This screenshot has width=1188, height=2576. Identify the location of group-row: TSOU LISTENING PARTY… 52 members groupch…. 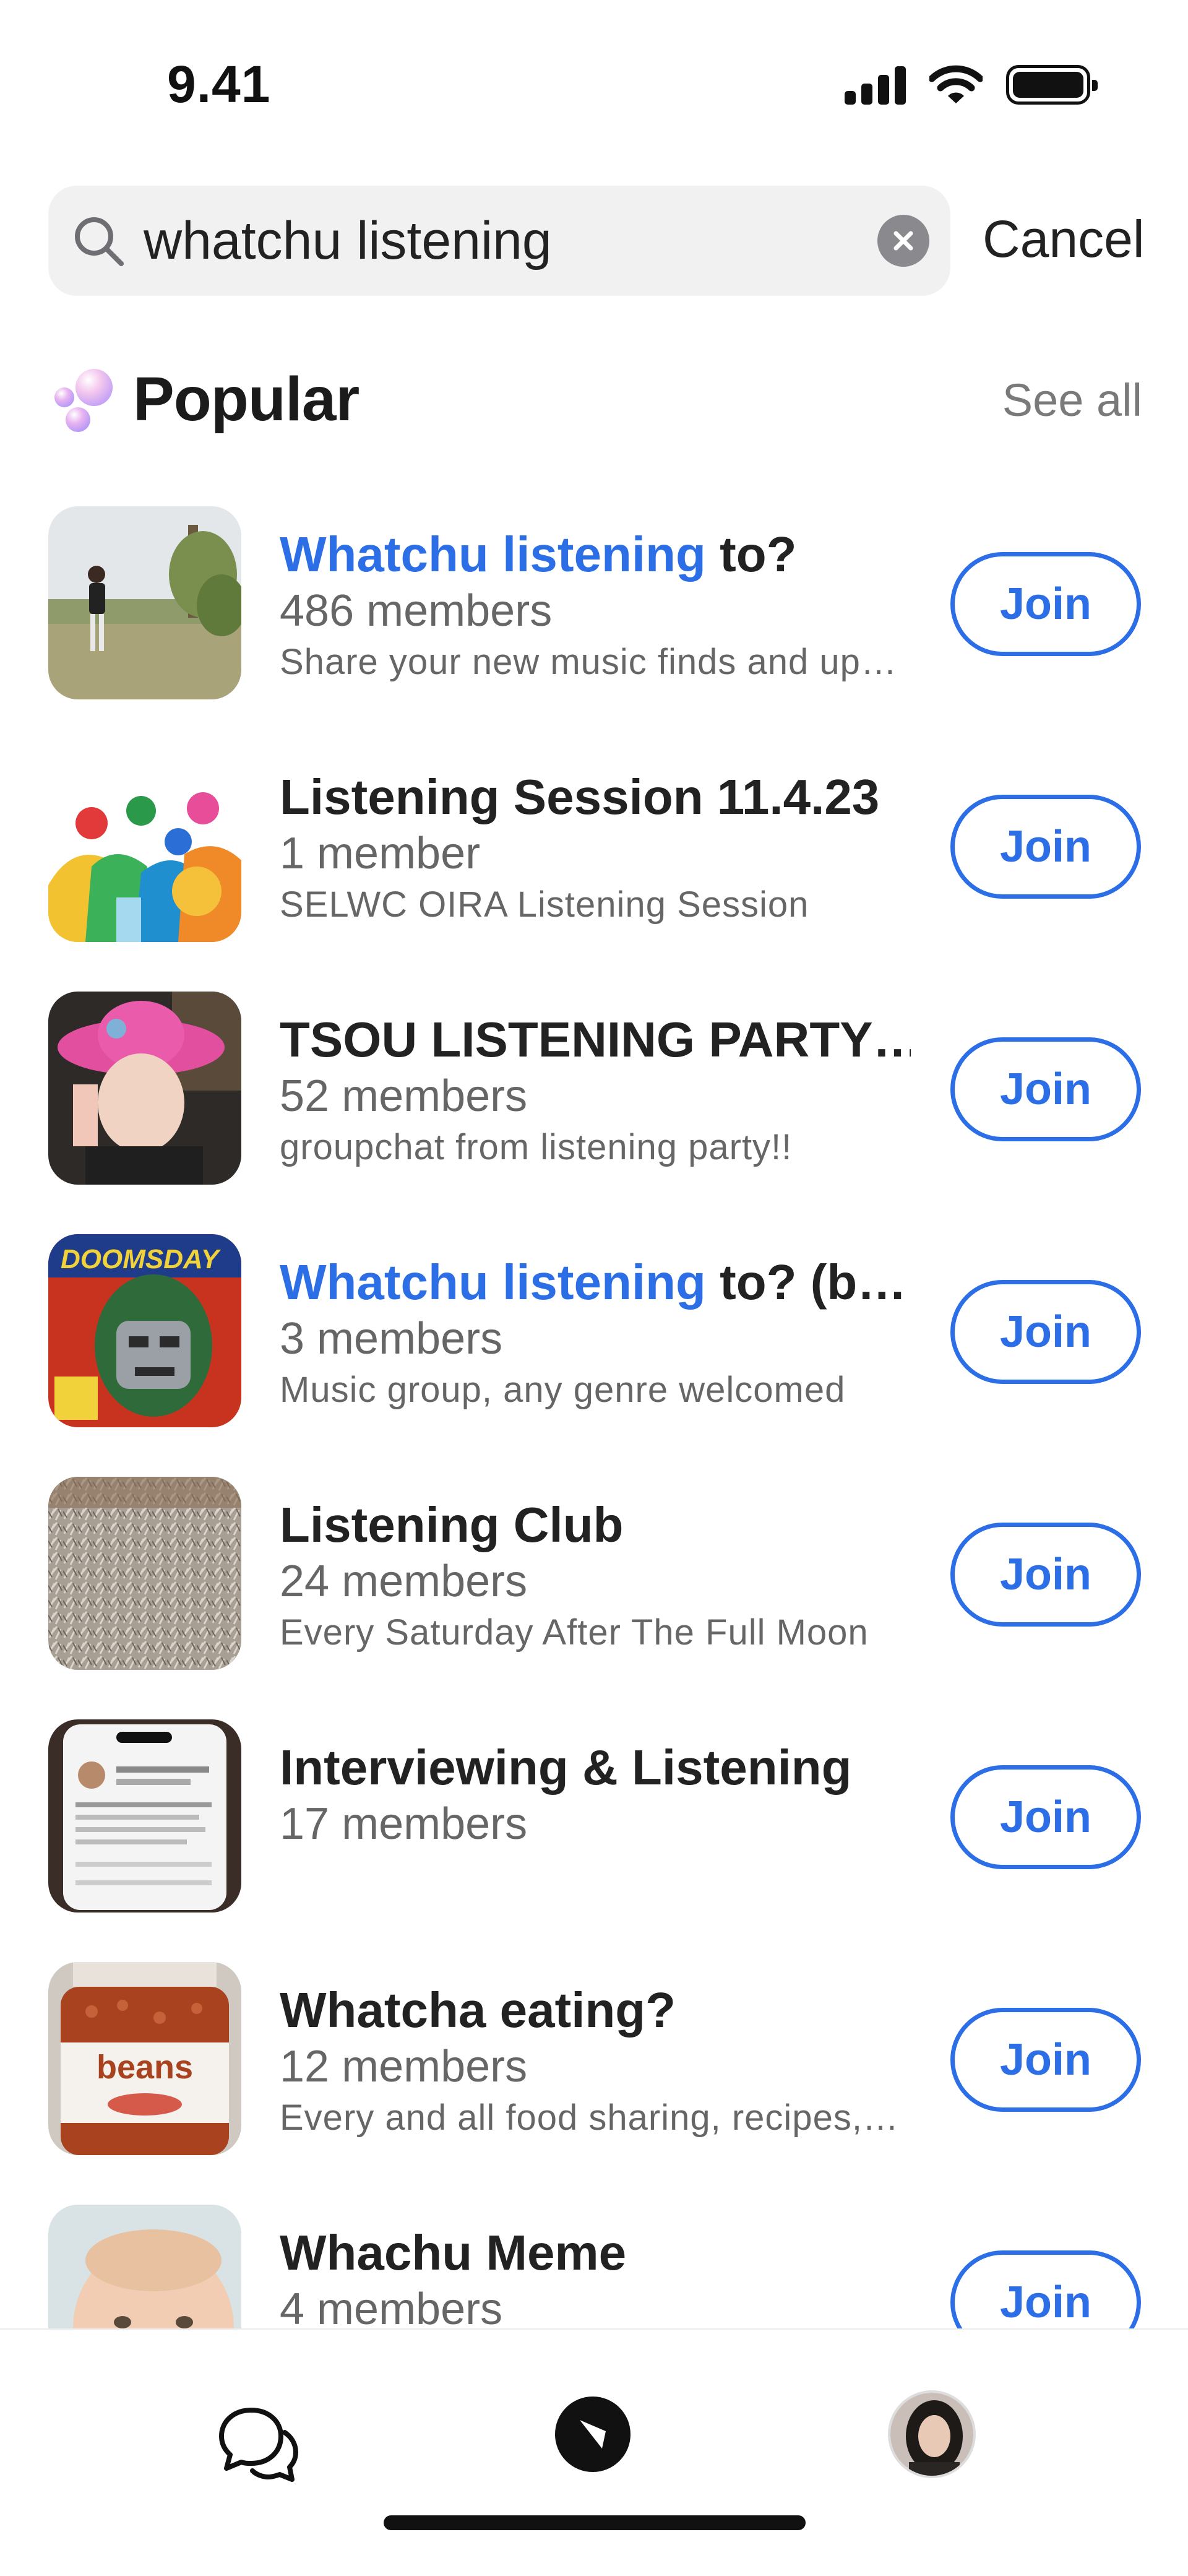
(594, 1113).